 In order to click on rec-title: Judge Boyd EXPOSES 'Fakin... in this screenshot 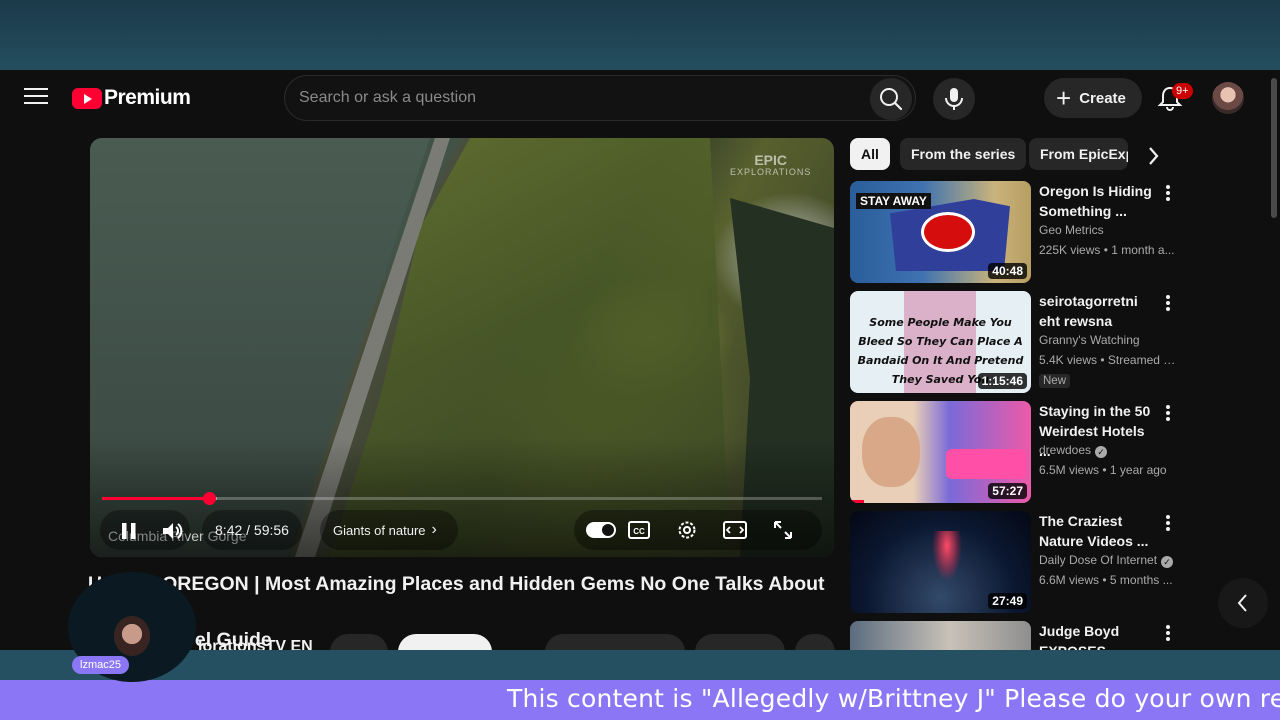, I will do `click(1099, 635)`.